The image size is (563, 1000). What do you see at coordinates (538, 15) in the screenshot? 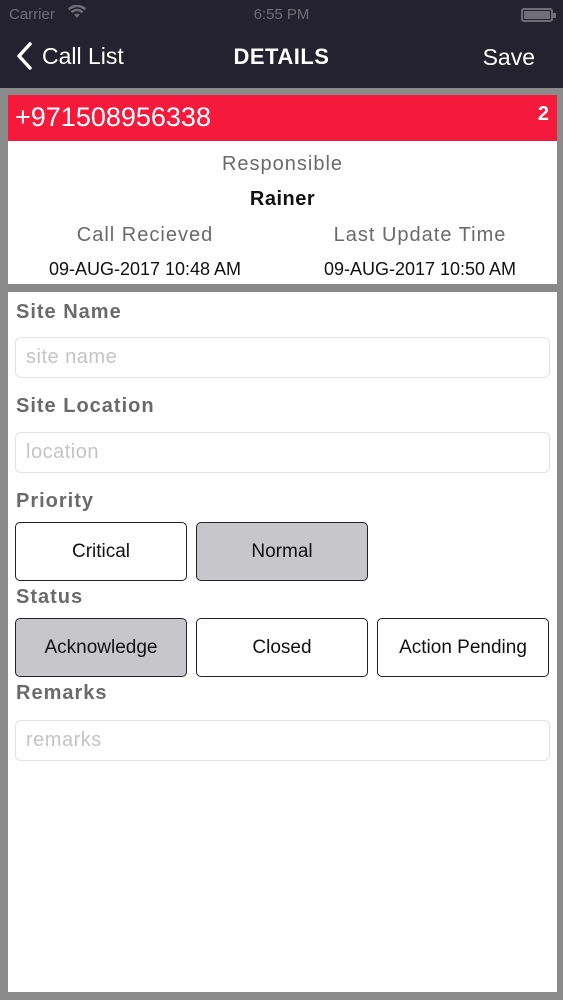
I see `battery-icon` at bounding box center [538, 15].